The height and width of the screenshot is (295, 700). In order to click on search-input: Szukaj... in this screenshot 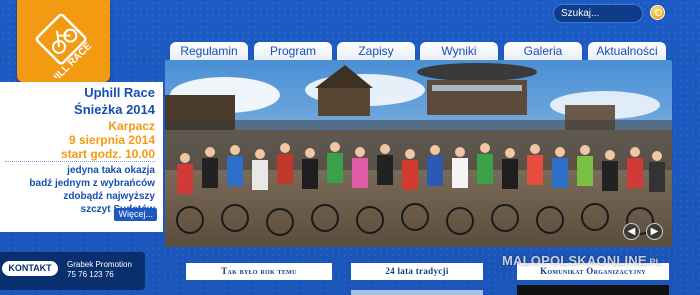, I will do `click(598, 13)`.